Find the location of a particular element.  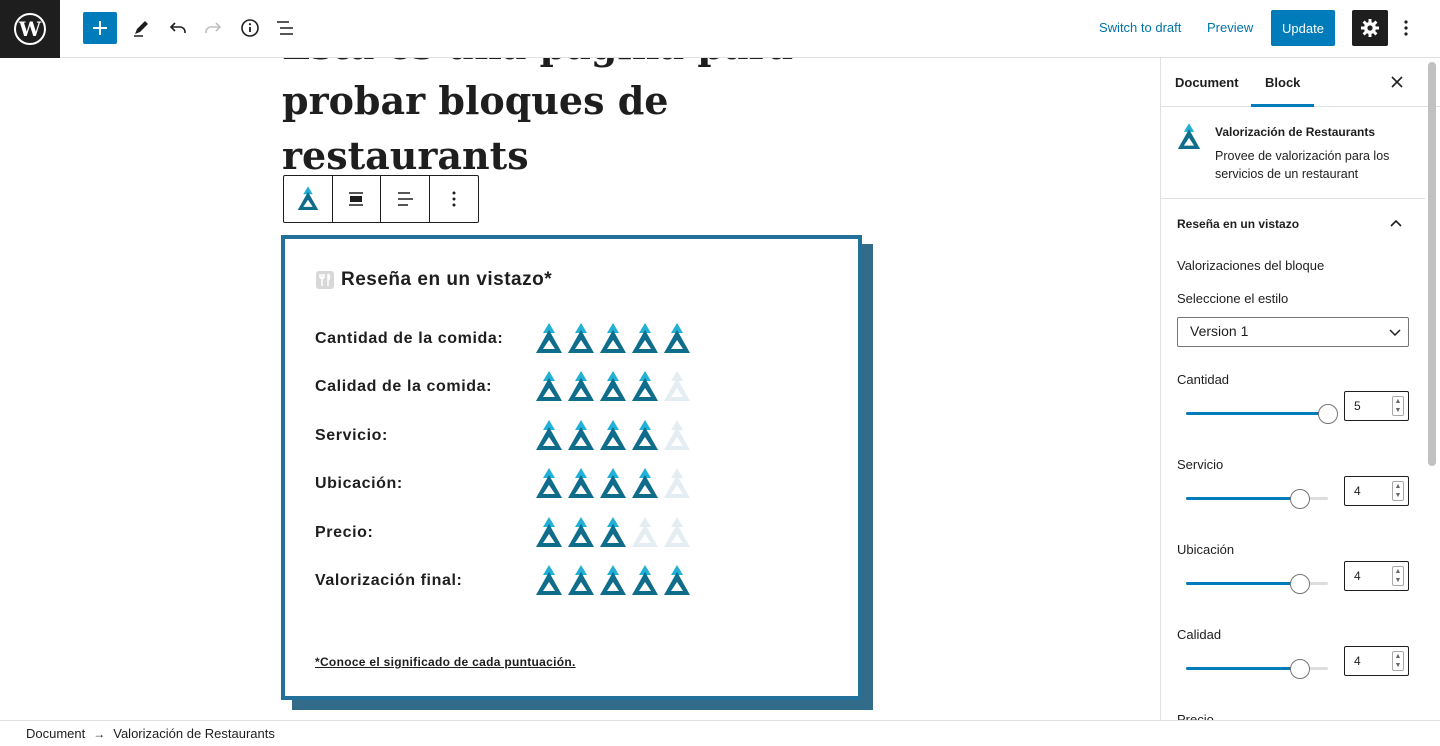

sidebar-tabs: Document Block is located at coordinates (1300, 82).